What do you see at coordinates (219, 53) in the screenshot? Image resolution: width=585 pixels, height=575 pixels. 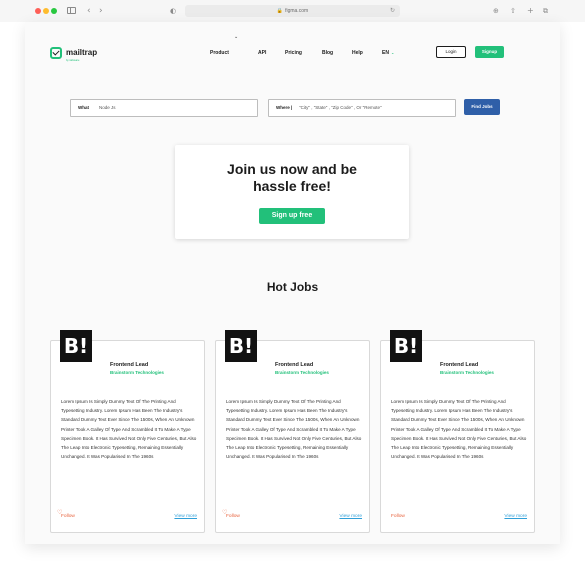 I see `nav-product: Product` at bounding box center [219, 53].